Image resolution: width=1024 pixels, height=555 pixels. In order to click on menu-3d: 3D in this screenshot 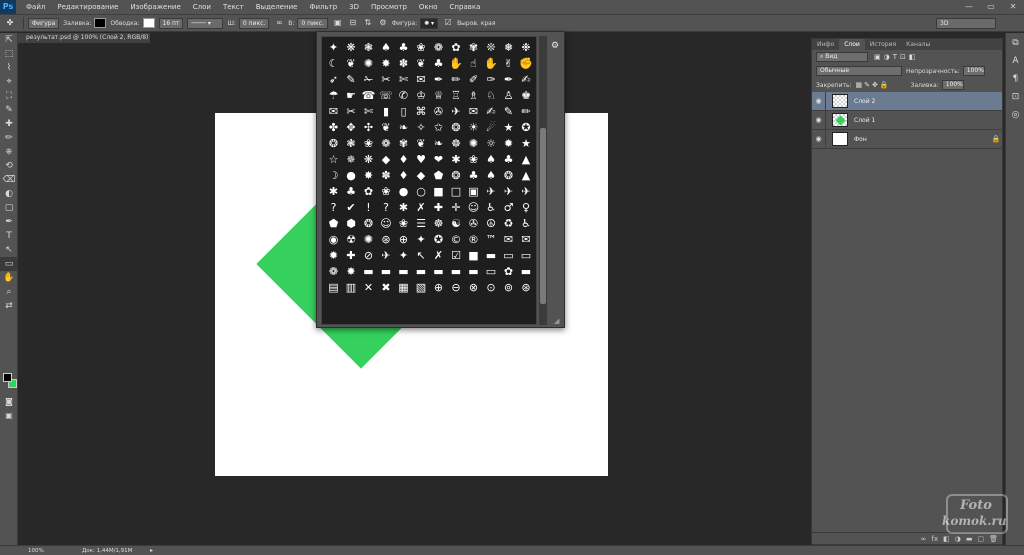, I will do `click(354, 7)`.